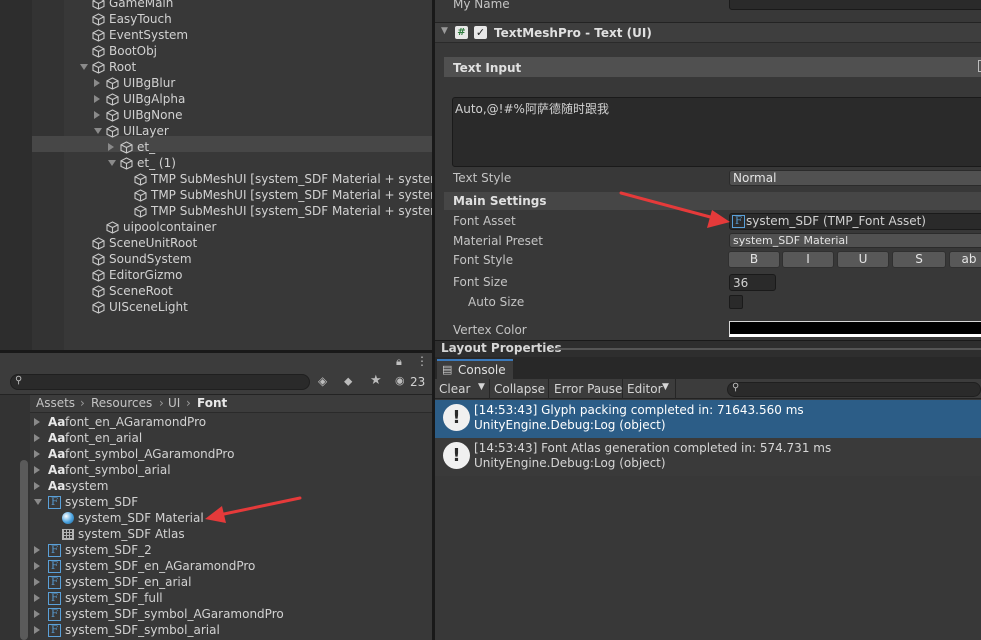 This screenshot has width=981, height=640. What do you see at coordinates (674, 209) in the screenshot?
I see `arrow-to-font-asset` at bounding box center [674, 209].